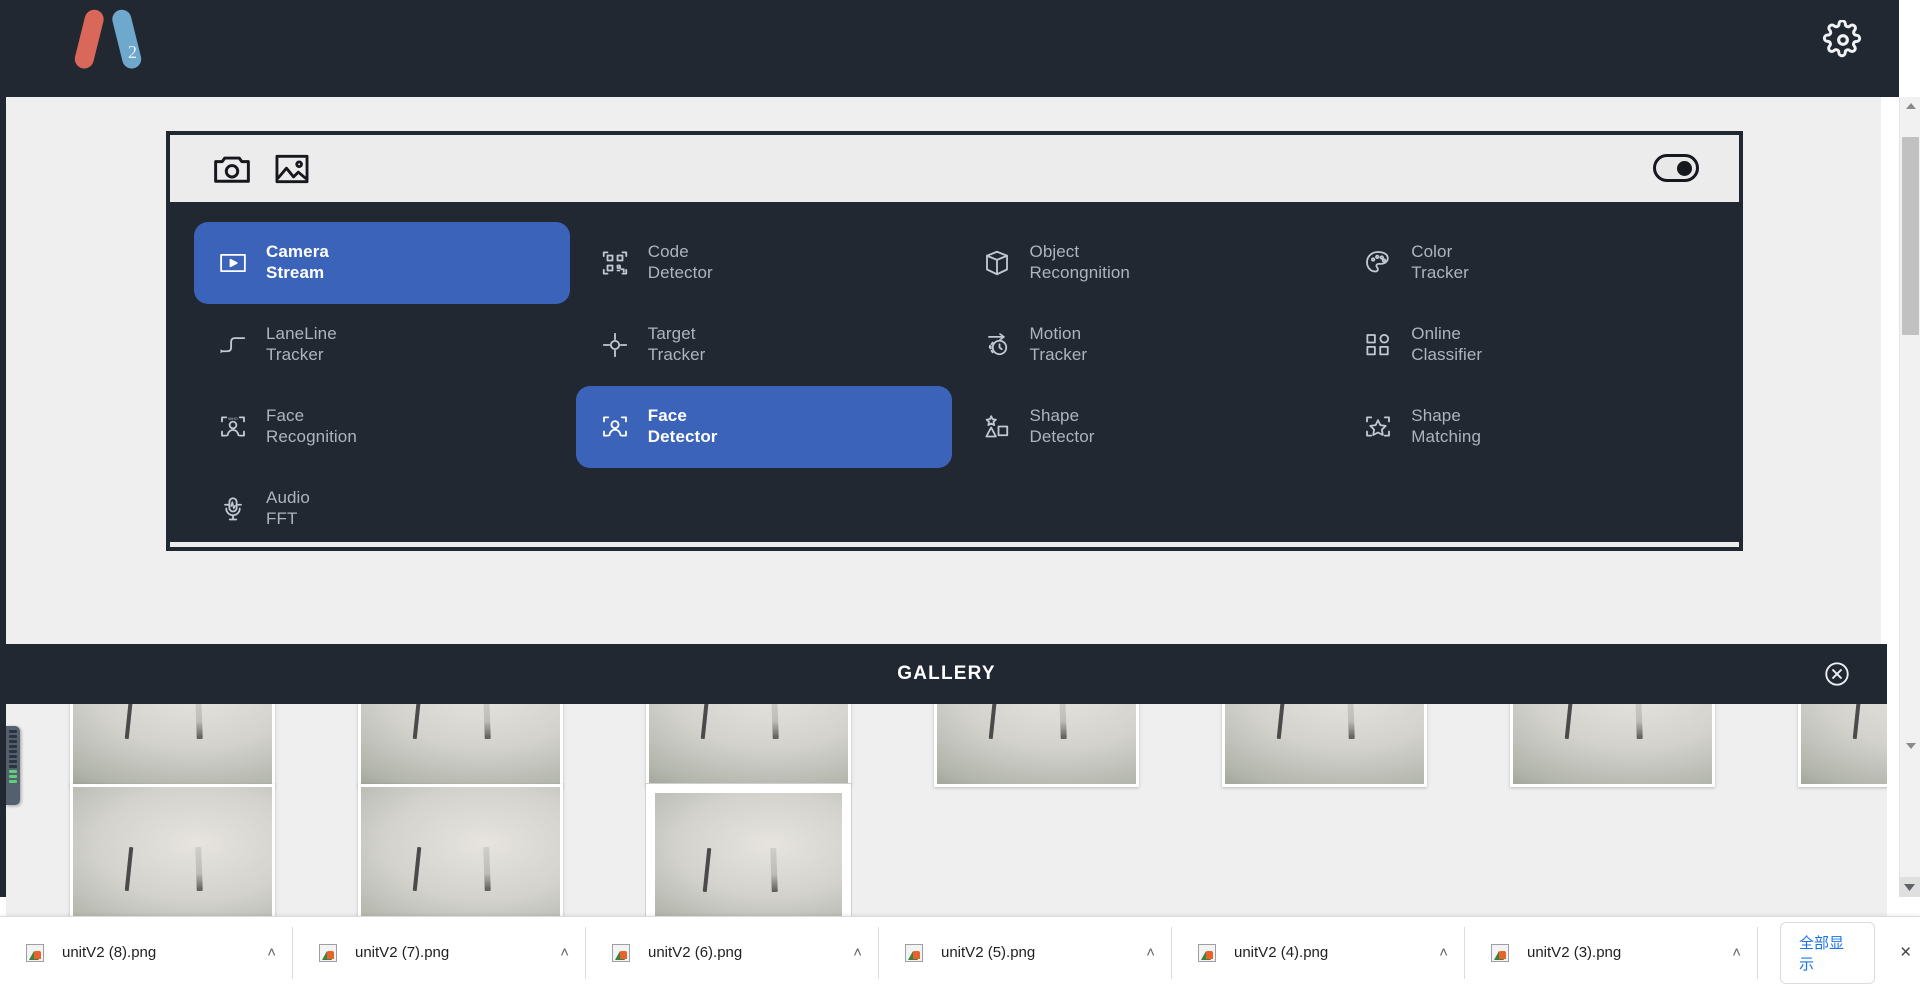  Describe the element at coordinates (297, 252) in the screenshot. I see `module-label-line1: Camera` at that location.